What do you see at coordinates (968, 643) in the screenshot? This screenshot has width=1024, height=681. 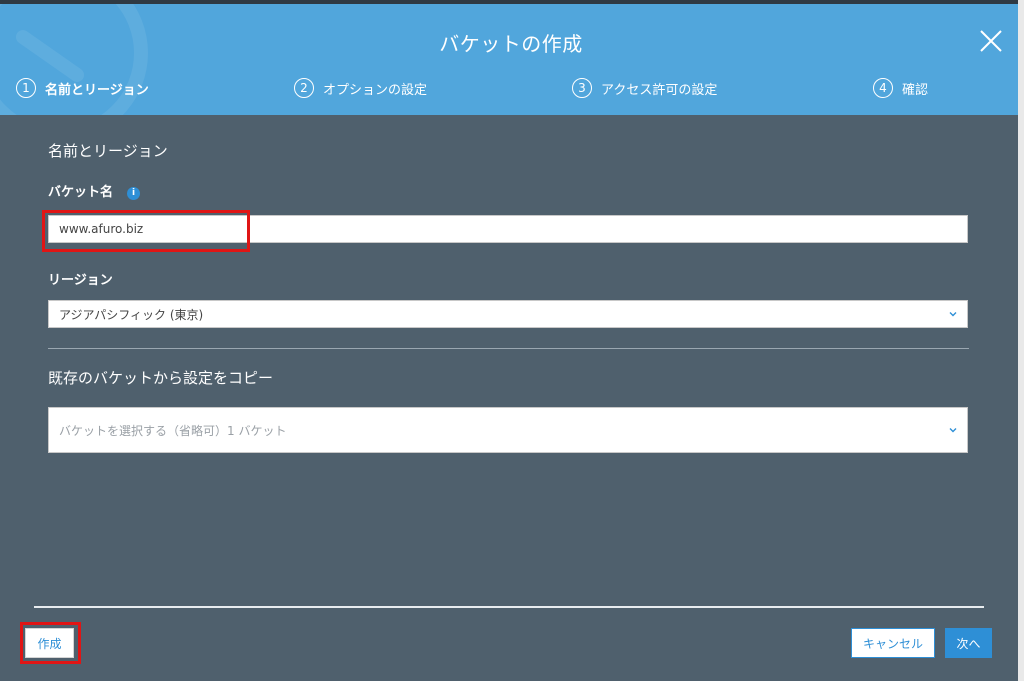 I see `next-button: 次へ` at bounding box center [968, 643].